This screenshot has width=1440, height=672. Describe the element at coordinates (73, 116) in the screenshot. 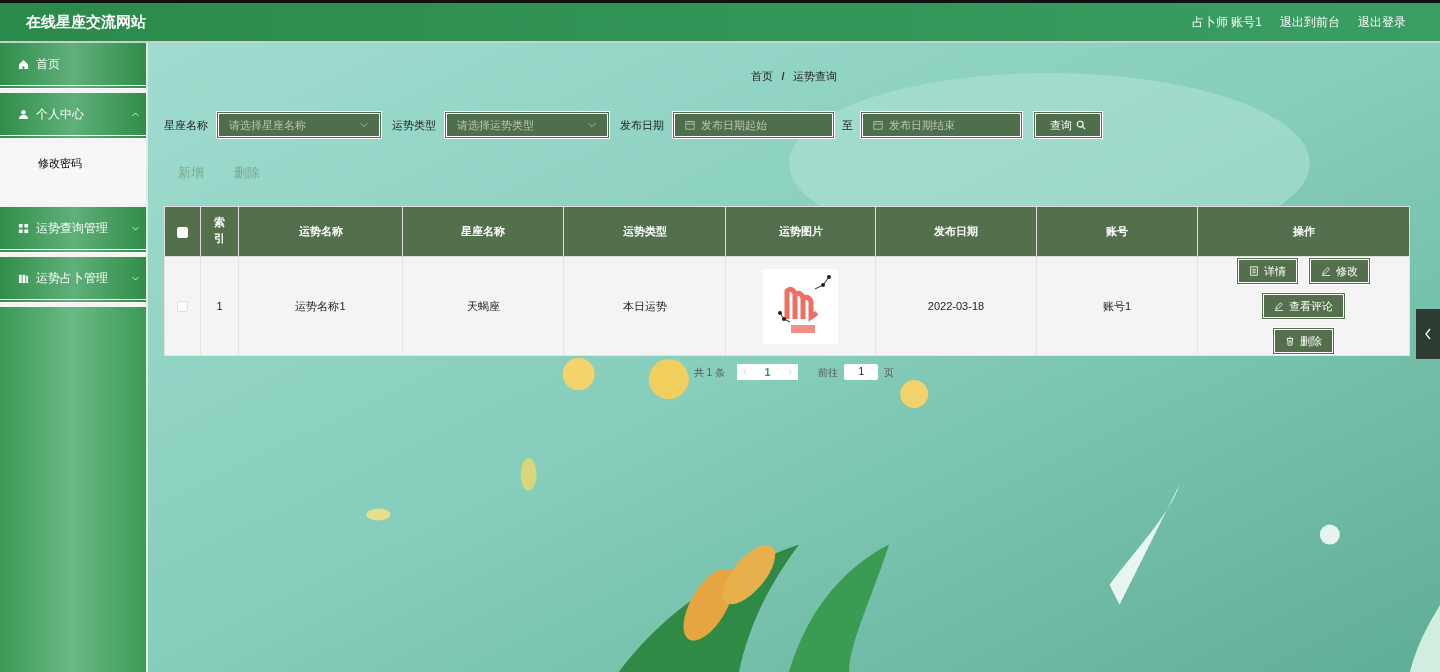

I see `sidebar-item: 个人中心` at that location.